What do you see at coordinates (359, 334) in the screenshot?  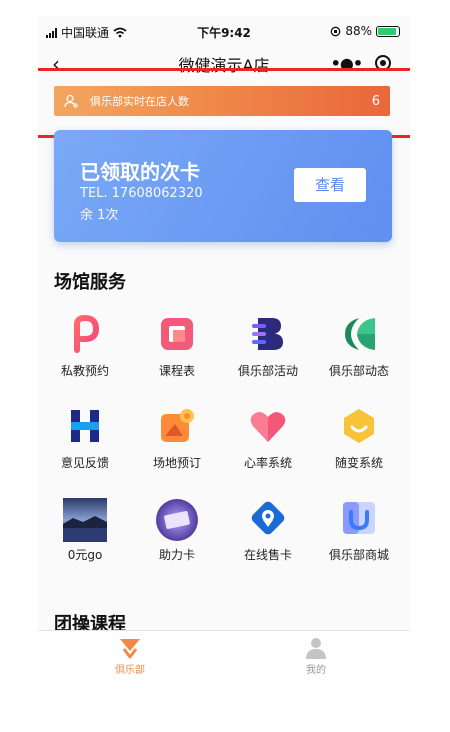 I see `k-leaf-icon` at bounding box center [359, 334].